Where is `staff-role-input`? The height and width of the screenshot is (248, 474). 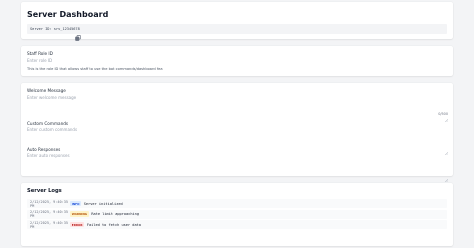
staff-role-input is located at coordinates (237, 60).